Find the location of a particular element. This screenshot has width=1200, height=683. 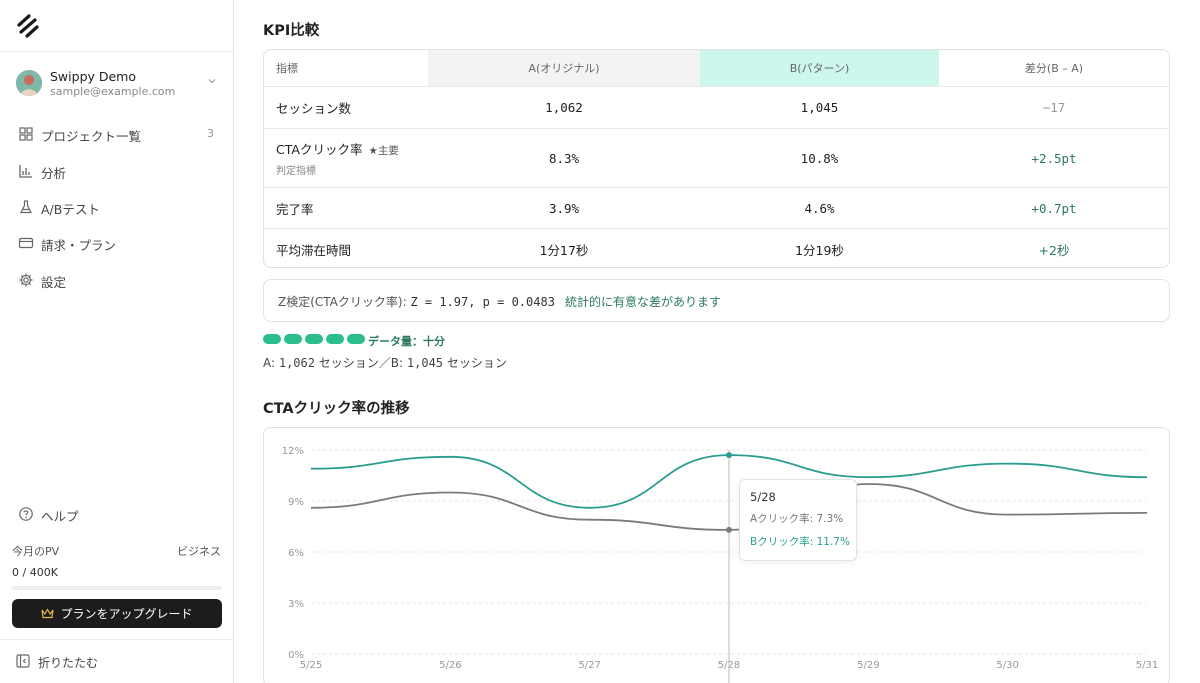

logo-icon is located at coordinates (28, 26).